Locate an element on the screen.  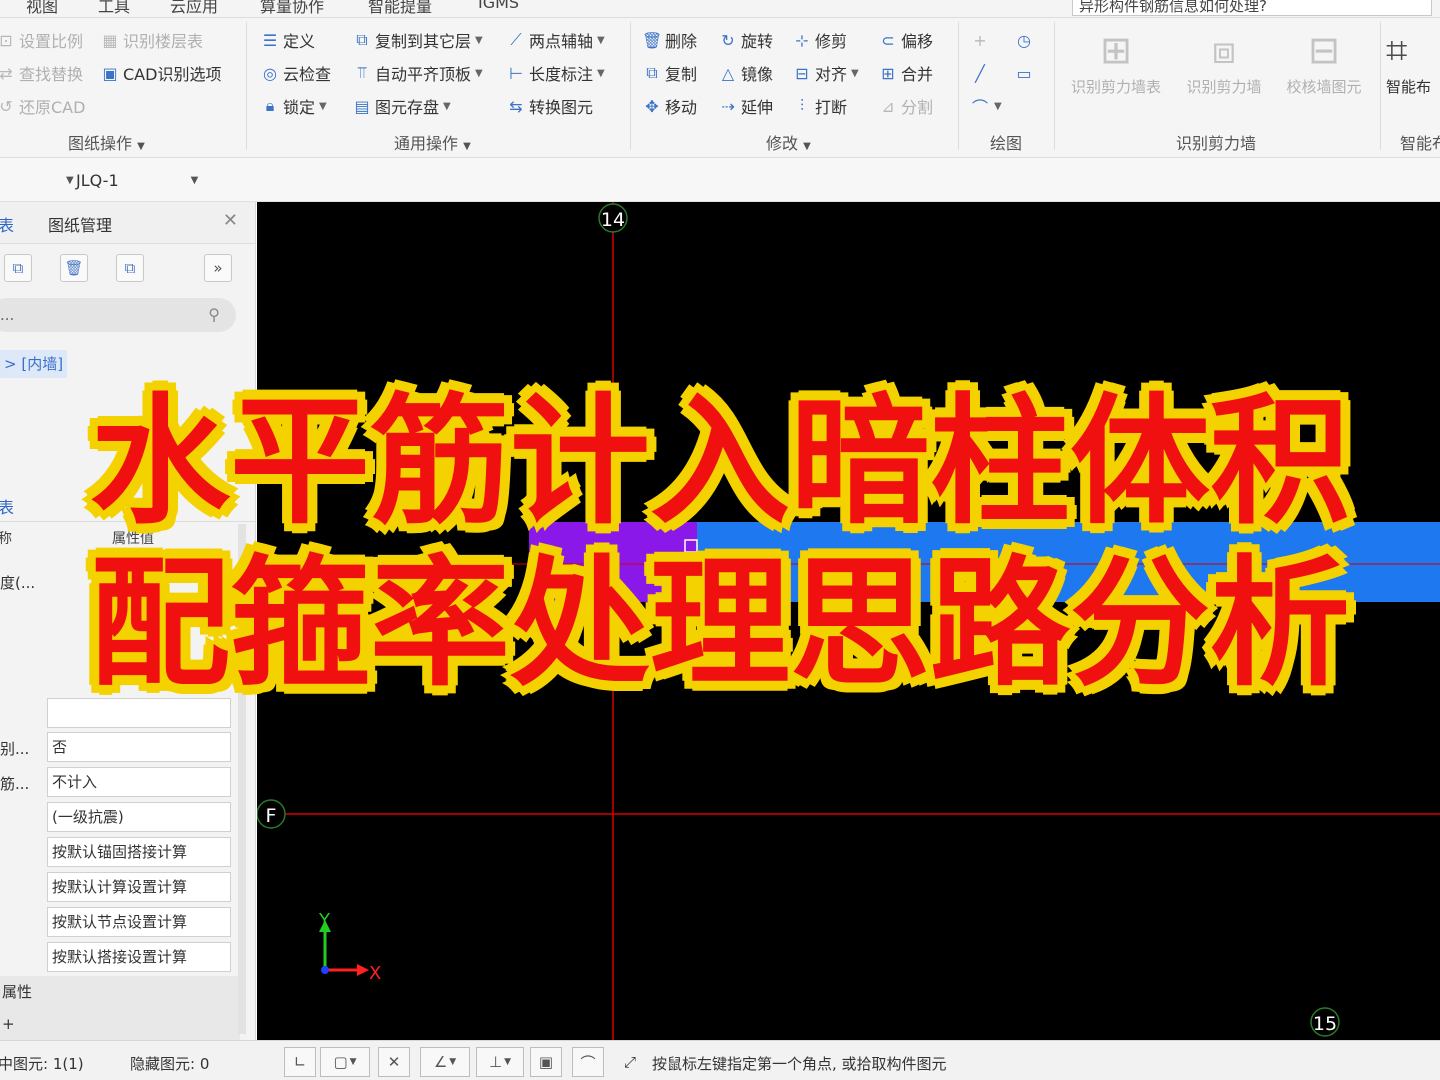
column-end-element is located at coordinates (655, 562).